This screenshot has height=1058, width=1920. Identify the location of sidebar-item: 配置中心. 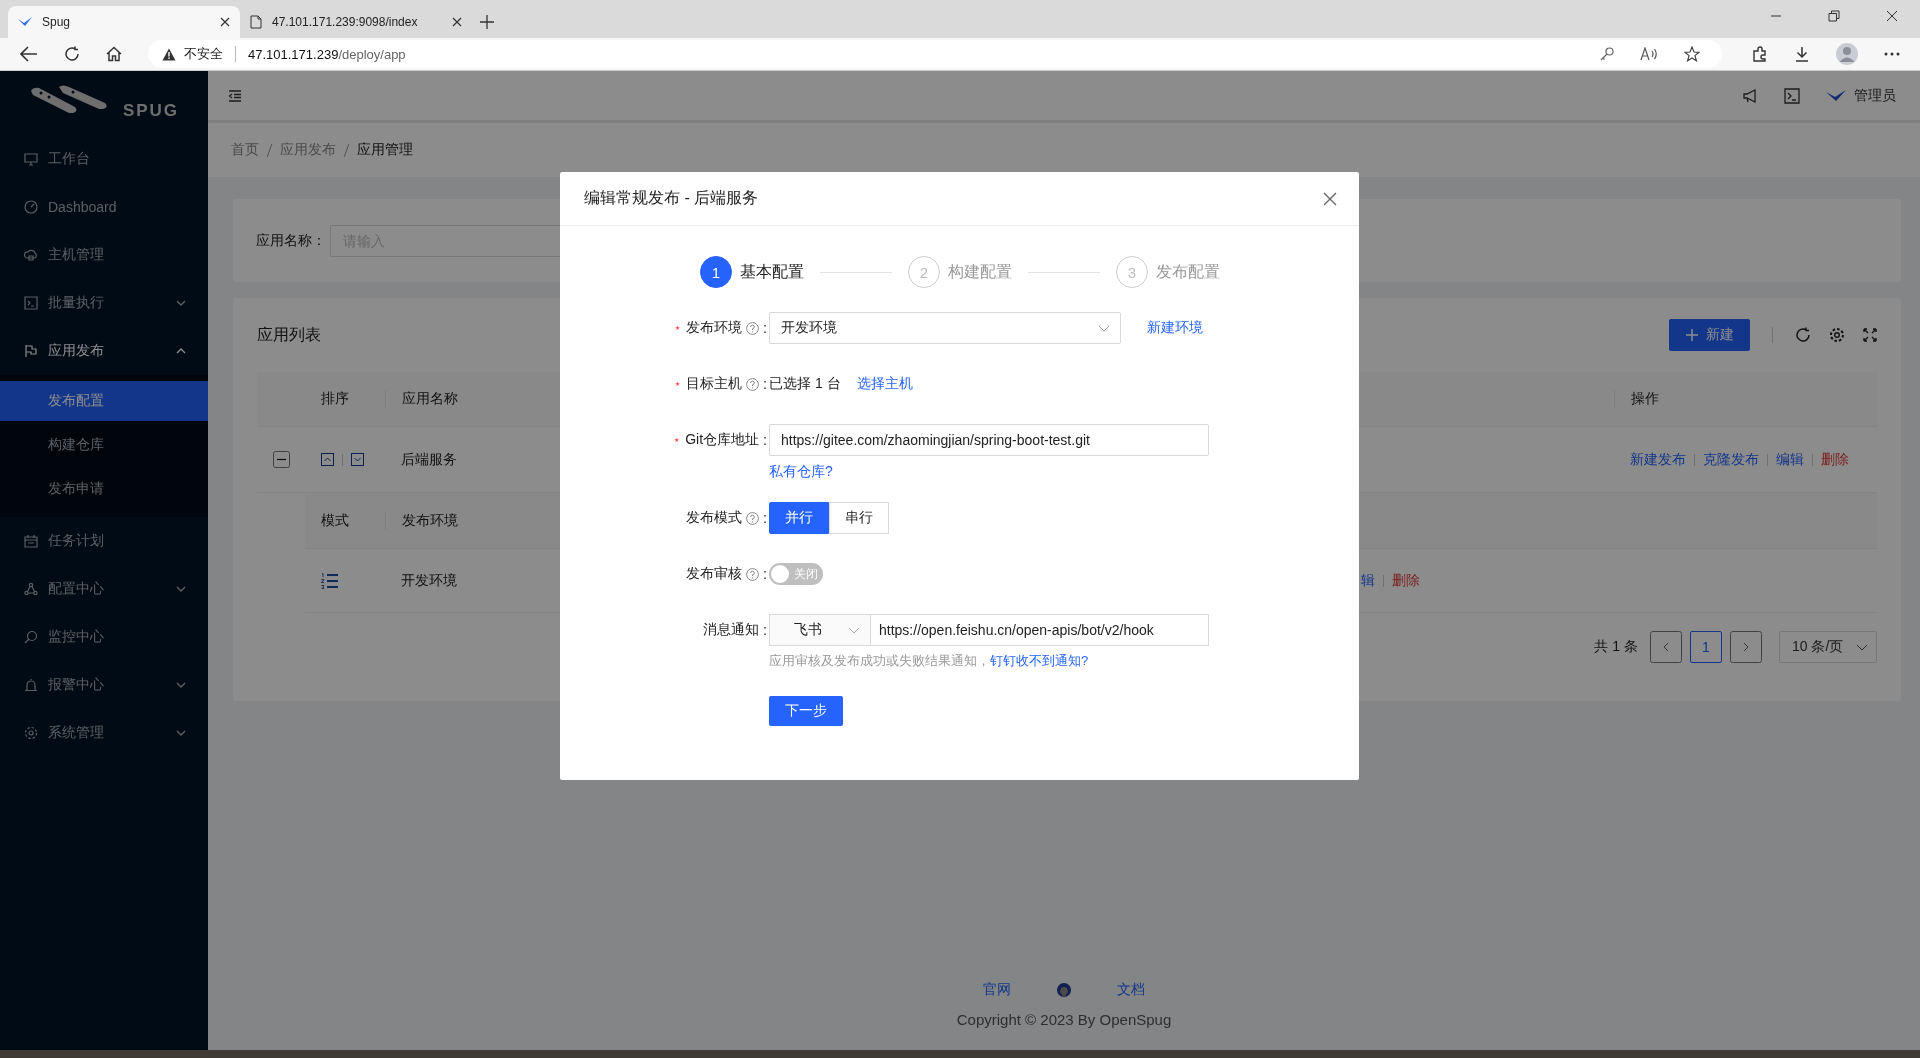
(104, 589).